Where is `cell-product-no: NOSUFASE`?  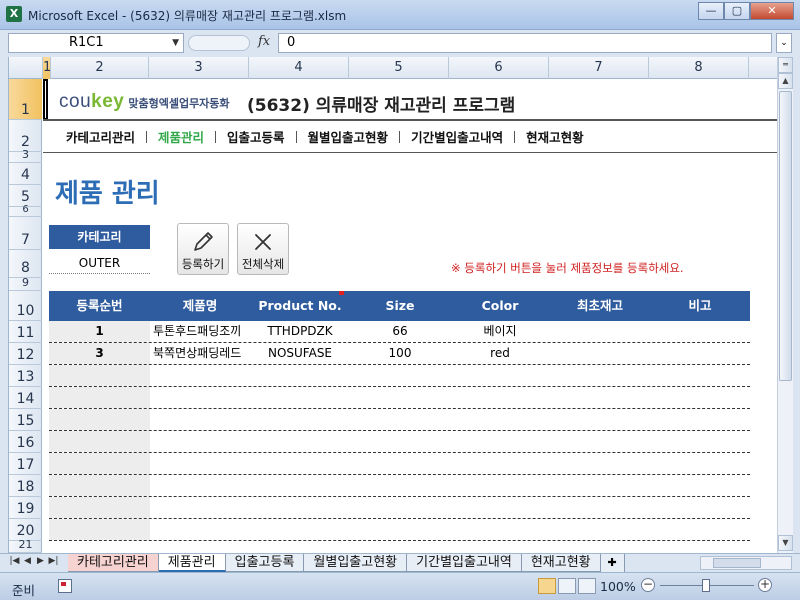
cell-product-no: NOSUFASE is located at coordinates (300, 353).